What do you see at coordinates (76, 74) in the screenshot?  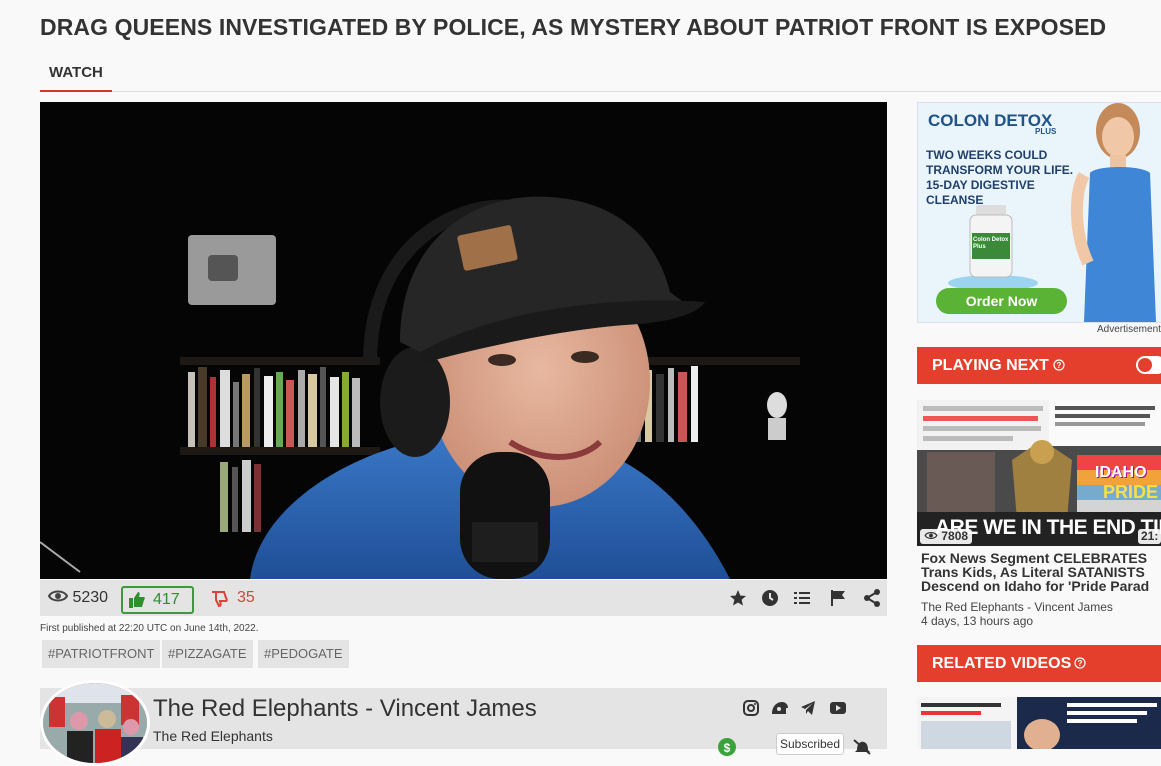 I see `tab-watch: WATCH` at bounding box center [76, 74].